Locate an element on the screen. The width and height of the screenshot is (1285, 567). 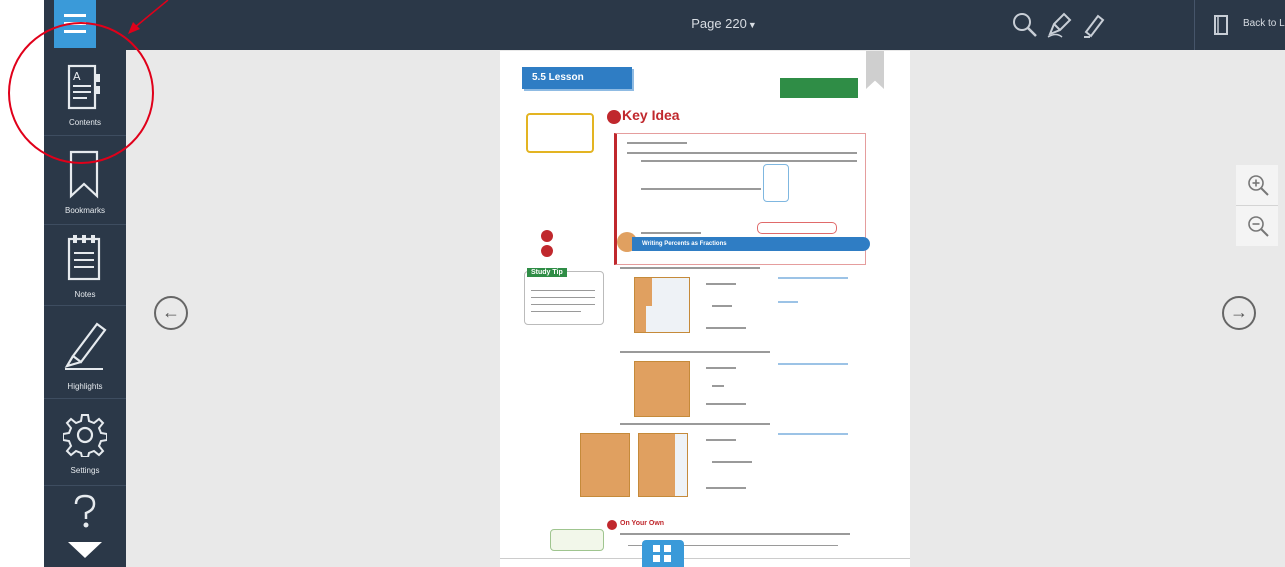
thumbnails-button is located at coordinates (663, 553).